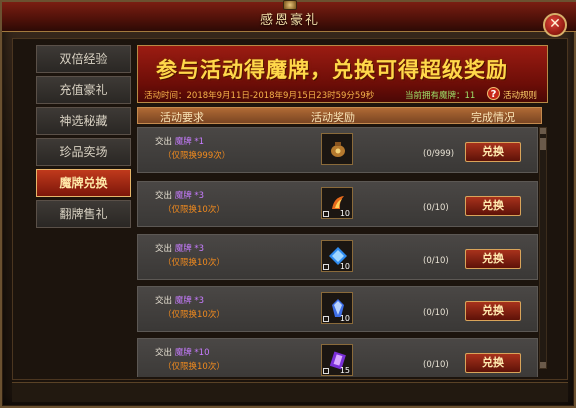 The image size is (576, 408). I want to click on sidebar-item-flip-sale: 翻牌售礼, so click(83, 214).